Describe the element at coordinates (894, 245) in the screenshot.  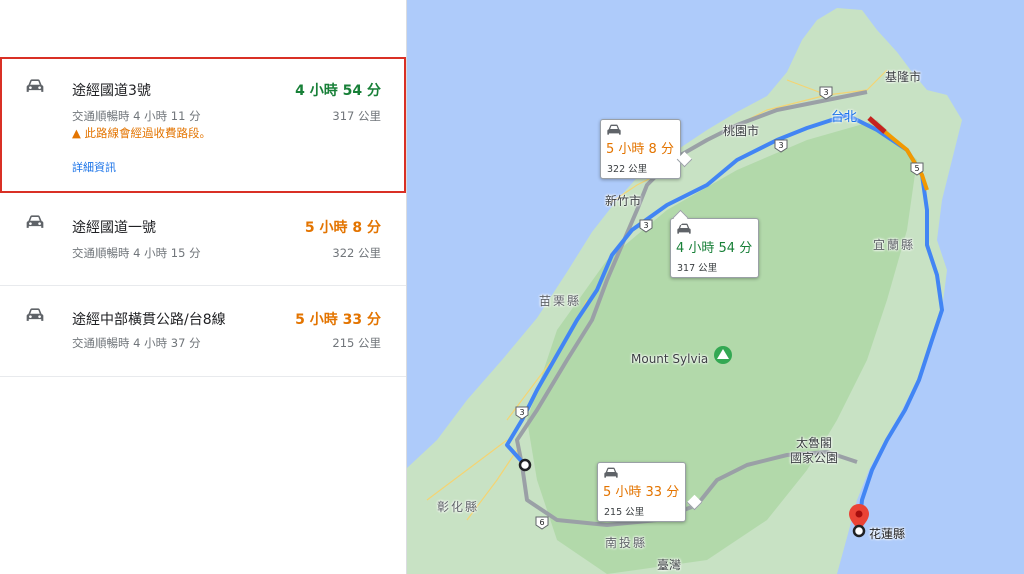
I see `label-yilan: 宜蘭縣` at that location.